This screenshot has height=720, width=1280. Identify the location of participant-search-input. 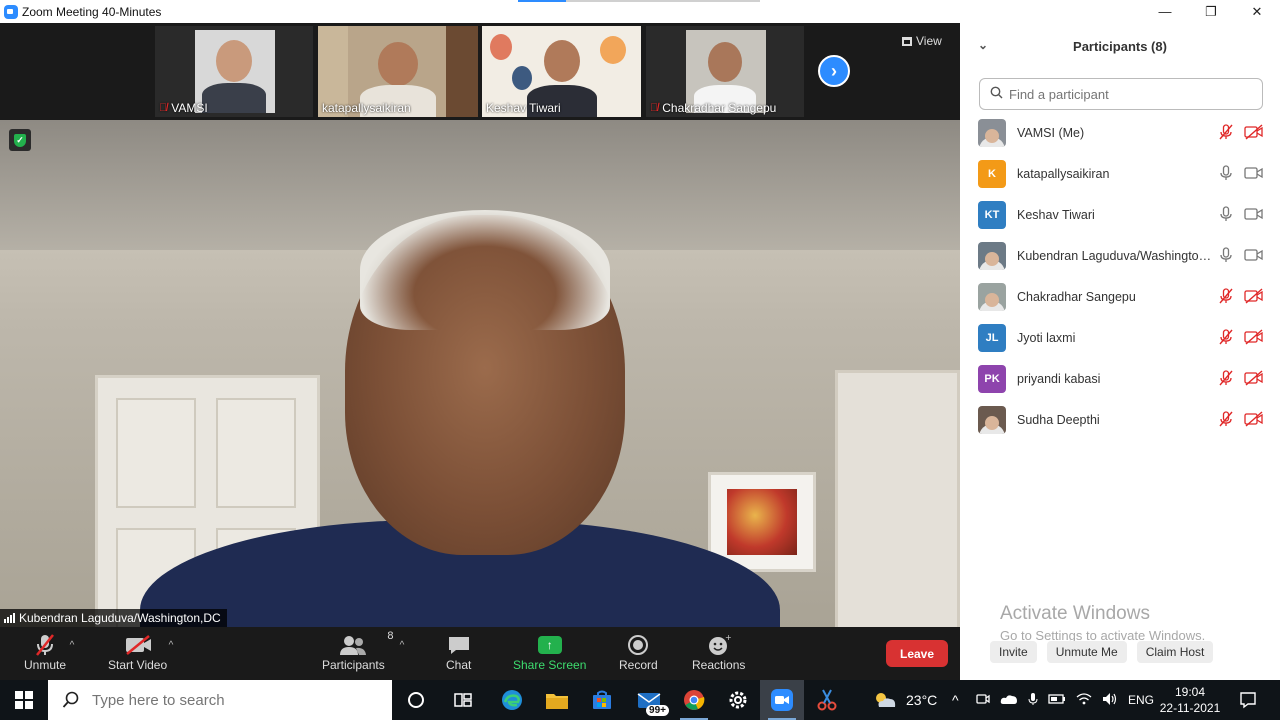
(1129, 94).